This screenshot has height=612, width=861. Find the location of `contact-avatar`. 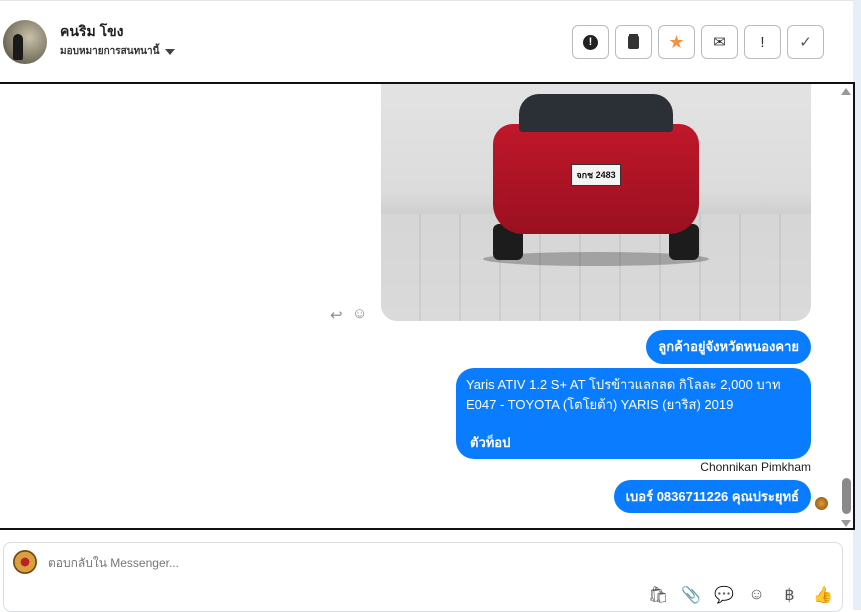

contact-avatar is located at coordinates (25, 42).